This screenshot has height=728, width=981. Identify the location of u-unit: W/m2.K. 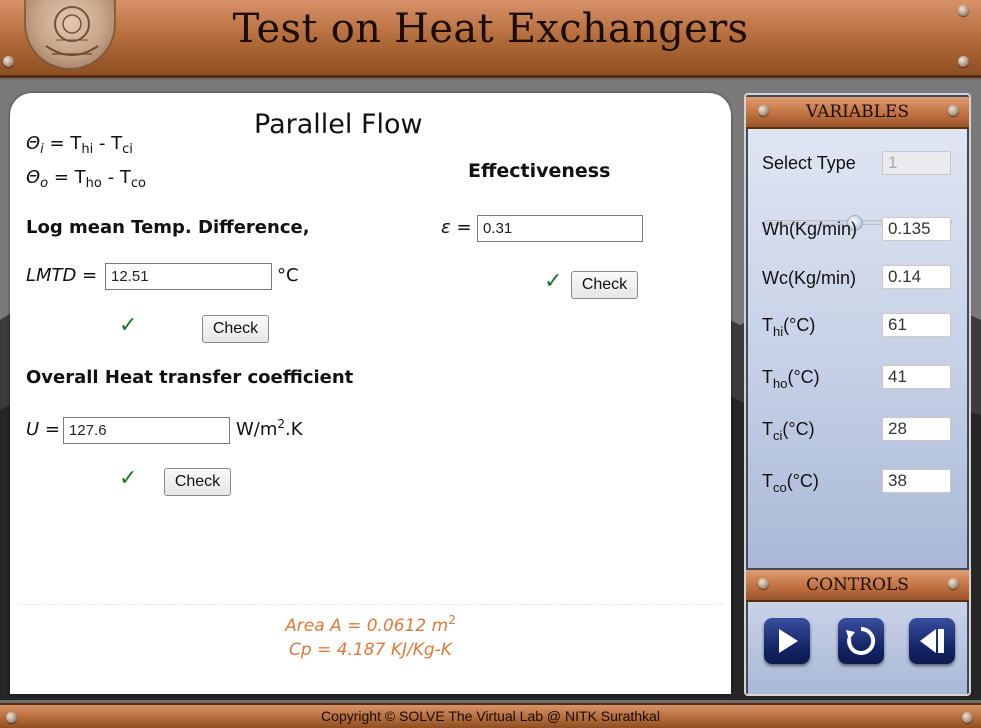
(269, 428).